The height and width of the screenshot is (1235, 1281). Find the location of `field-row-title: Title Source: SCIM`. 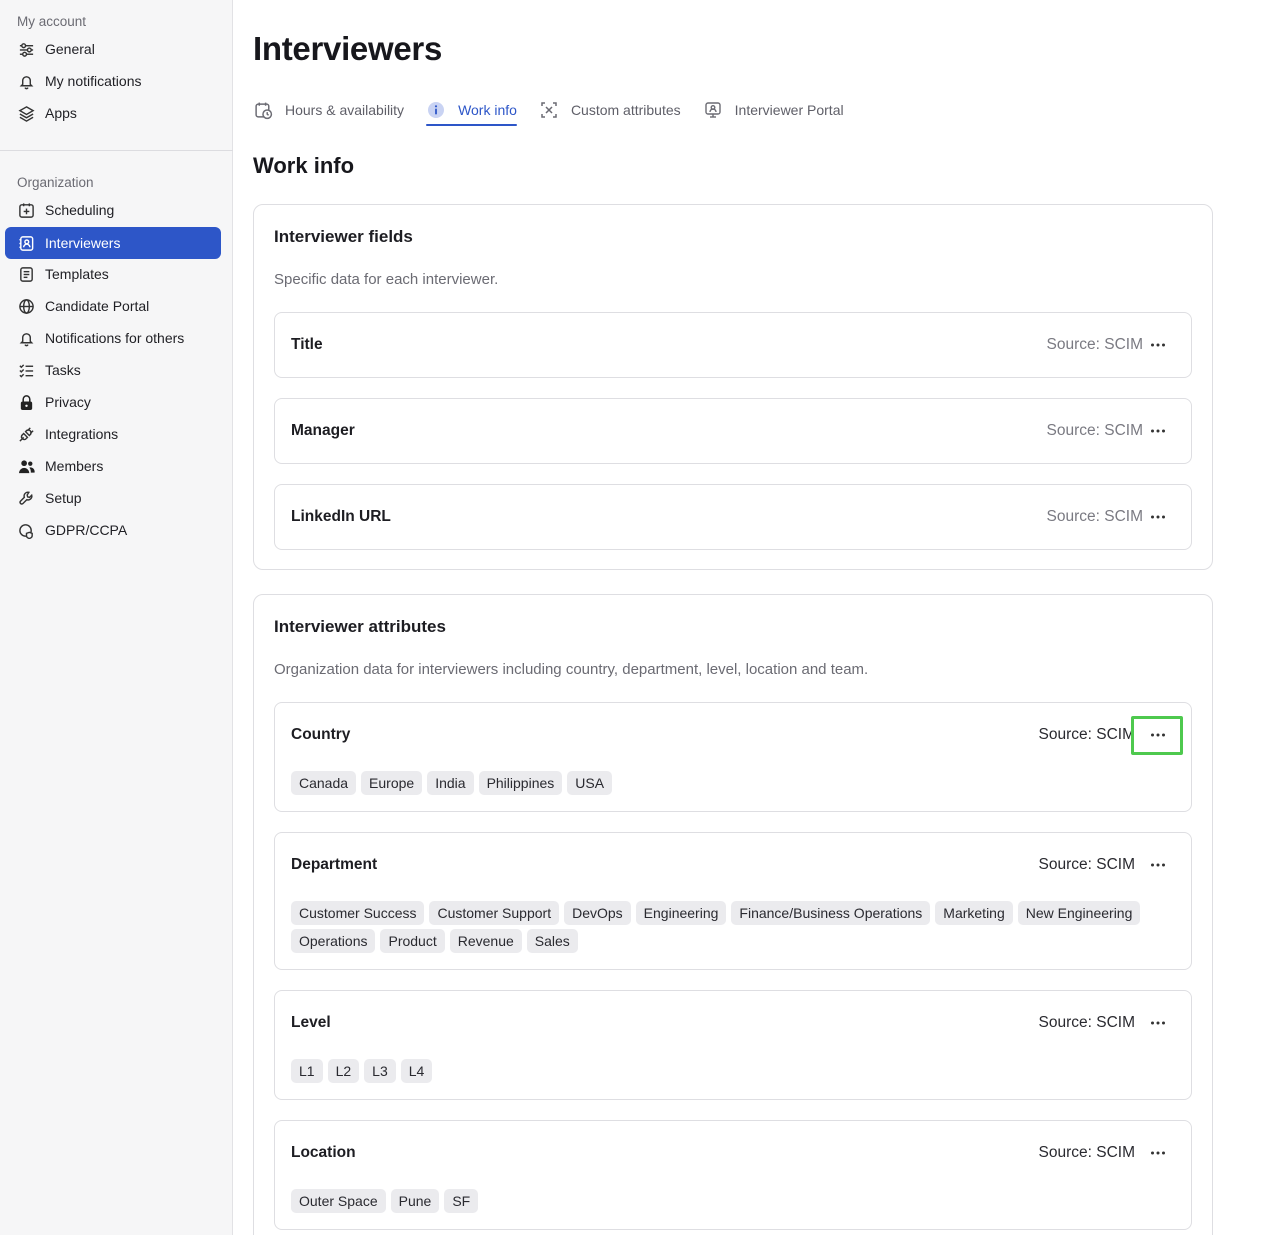

field-row-title: Title Source: SCIM is located at coordinates (733, 345).